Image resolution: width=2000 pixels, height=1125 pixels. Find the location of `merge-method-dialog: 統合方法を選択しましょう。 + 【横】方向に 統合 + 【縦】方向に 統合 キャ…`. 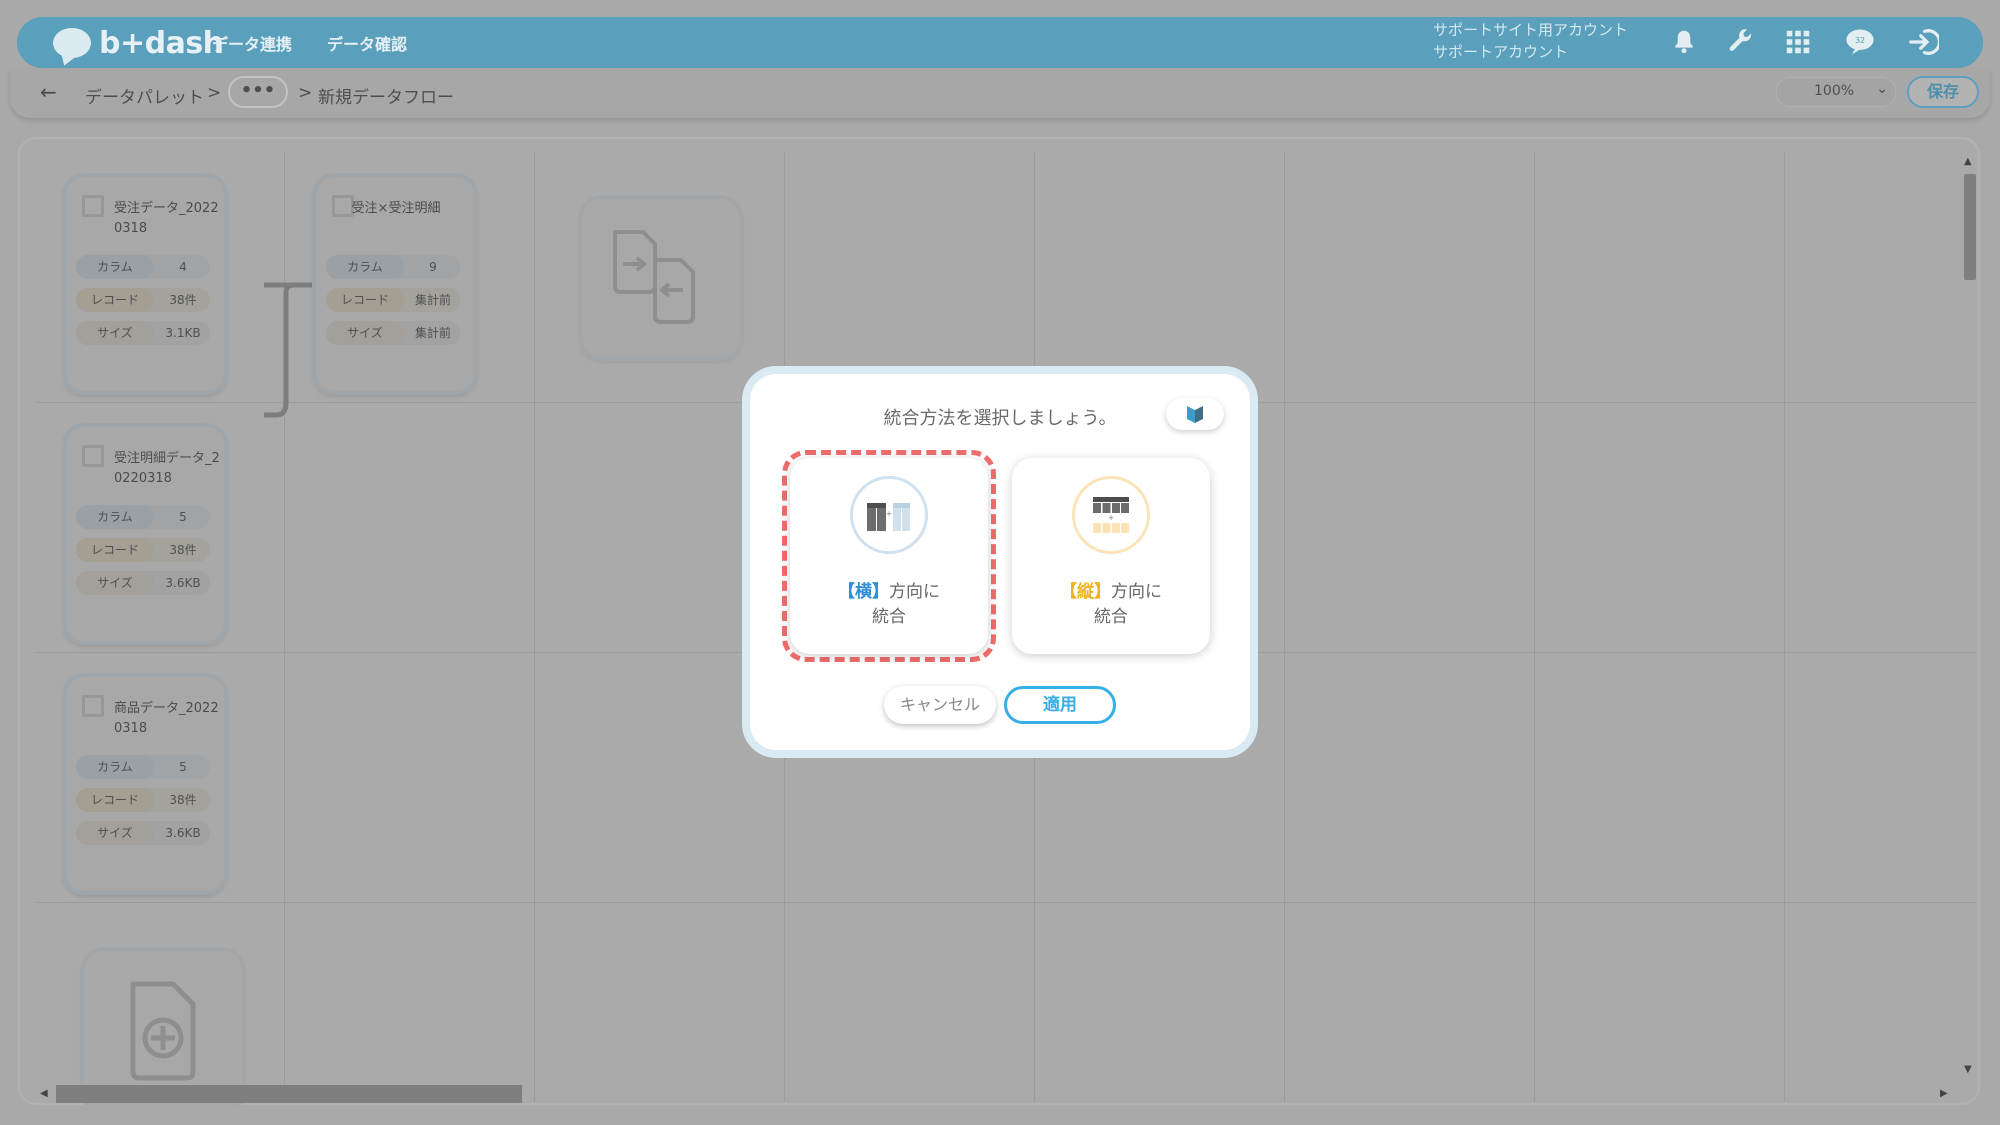

merge-method-dialog: 統合方法を選択しましょう。 + 【横】方向に 統合 + 【縦】方向に 統合 キャ… is located at coordinates (1000, 562).